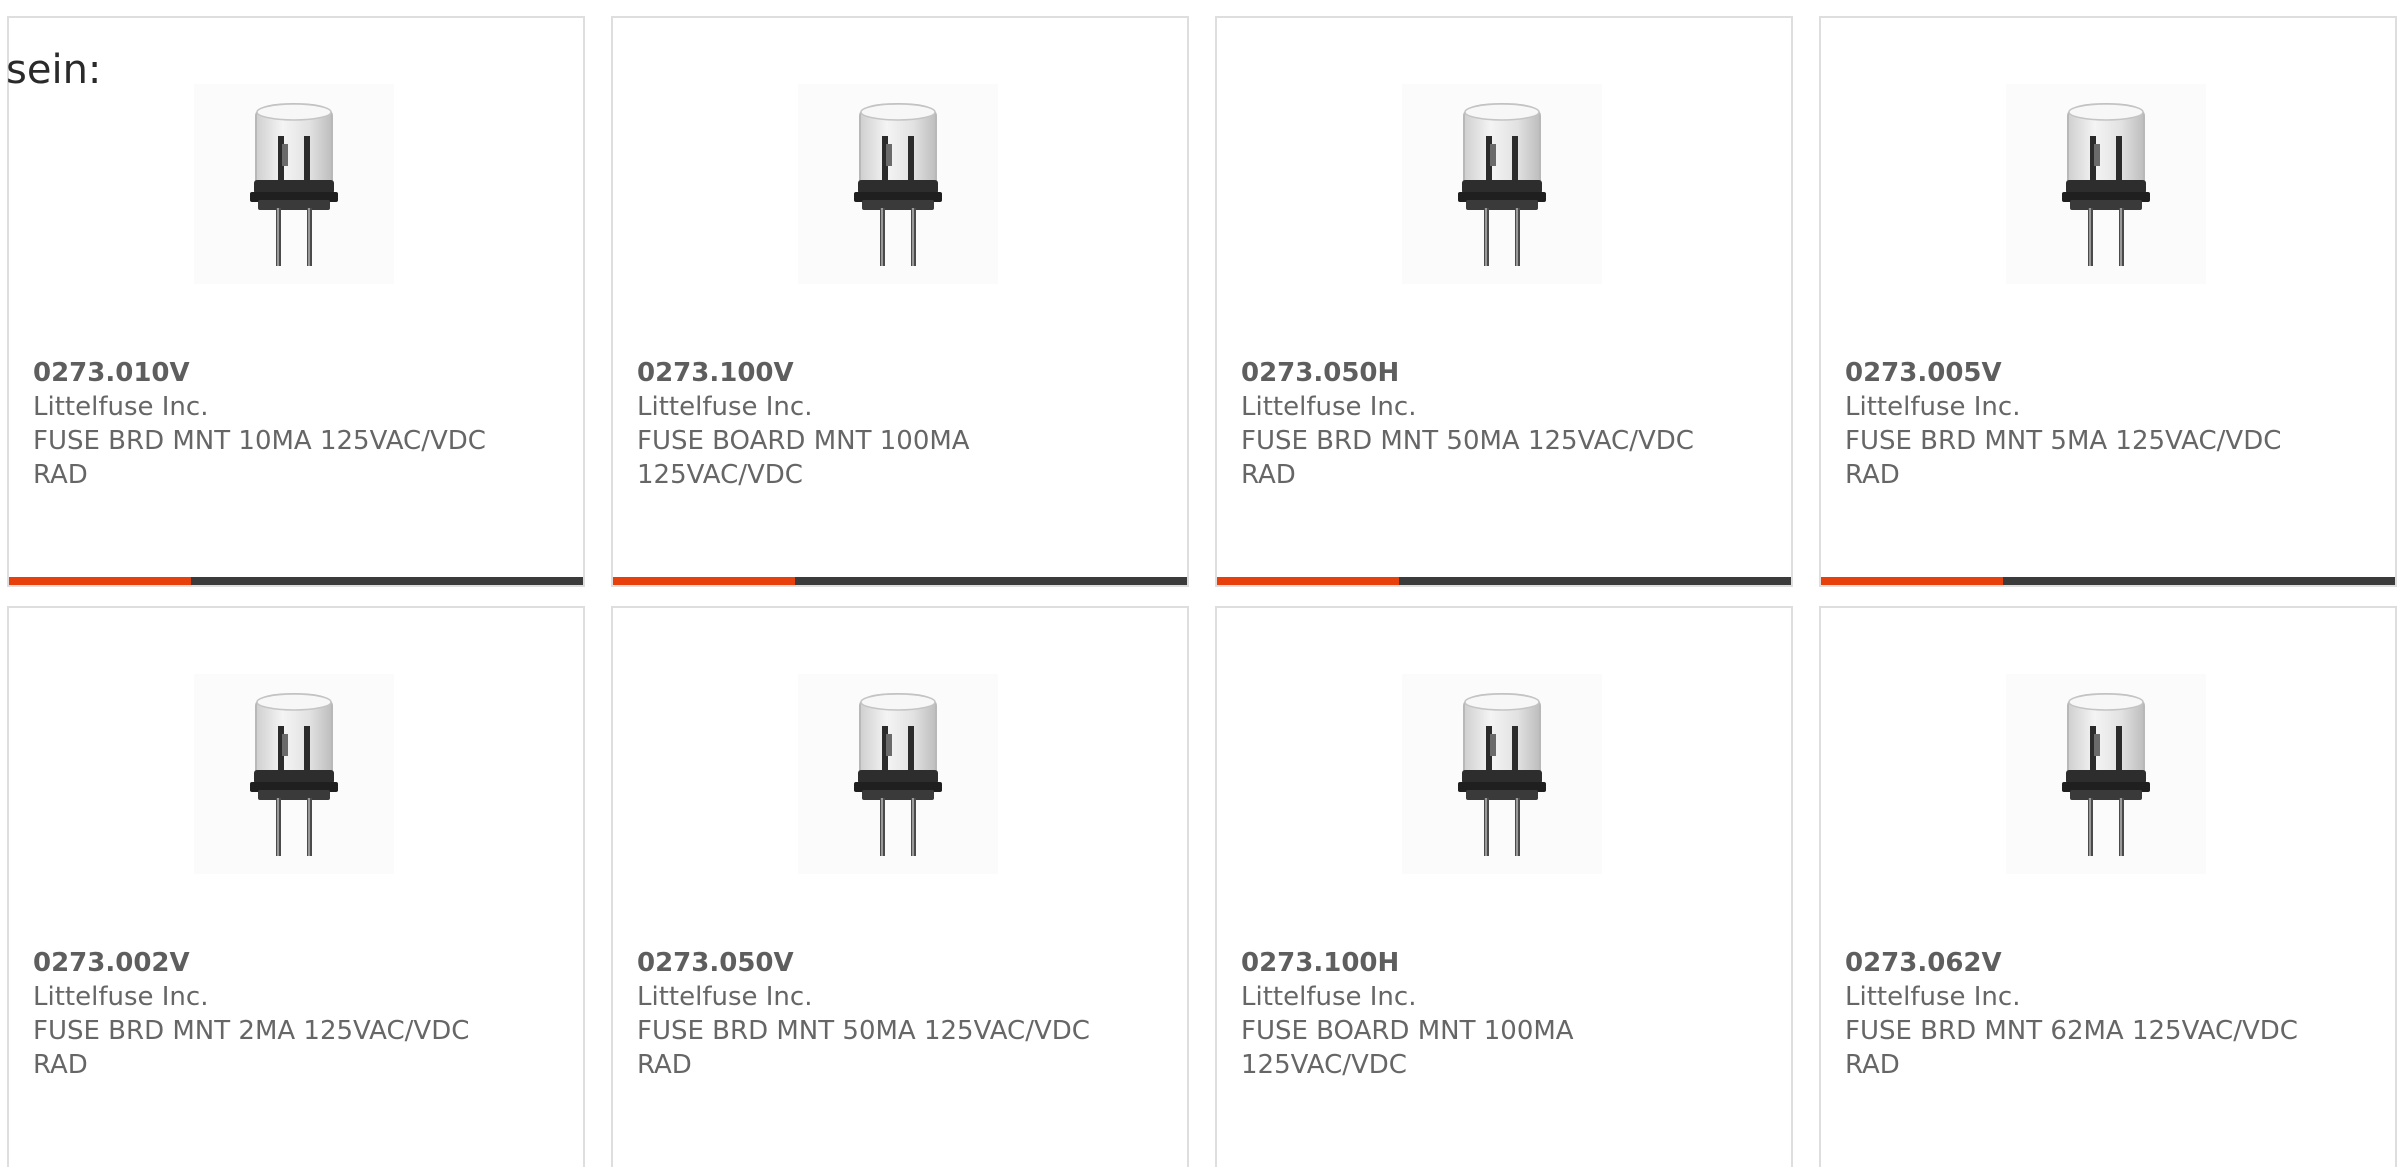 The width and height of the screenshot is (2400, 1167). What do you see at coordinates (872, 373) in the screenshot?
I see `part-number-link: 0273.100V` at bounding box center [872, 373].